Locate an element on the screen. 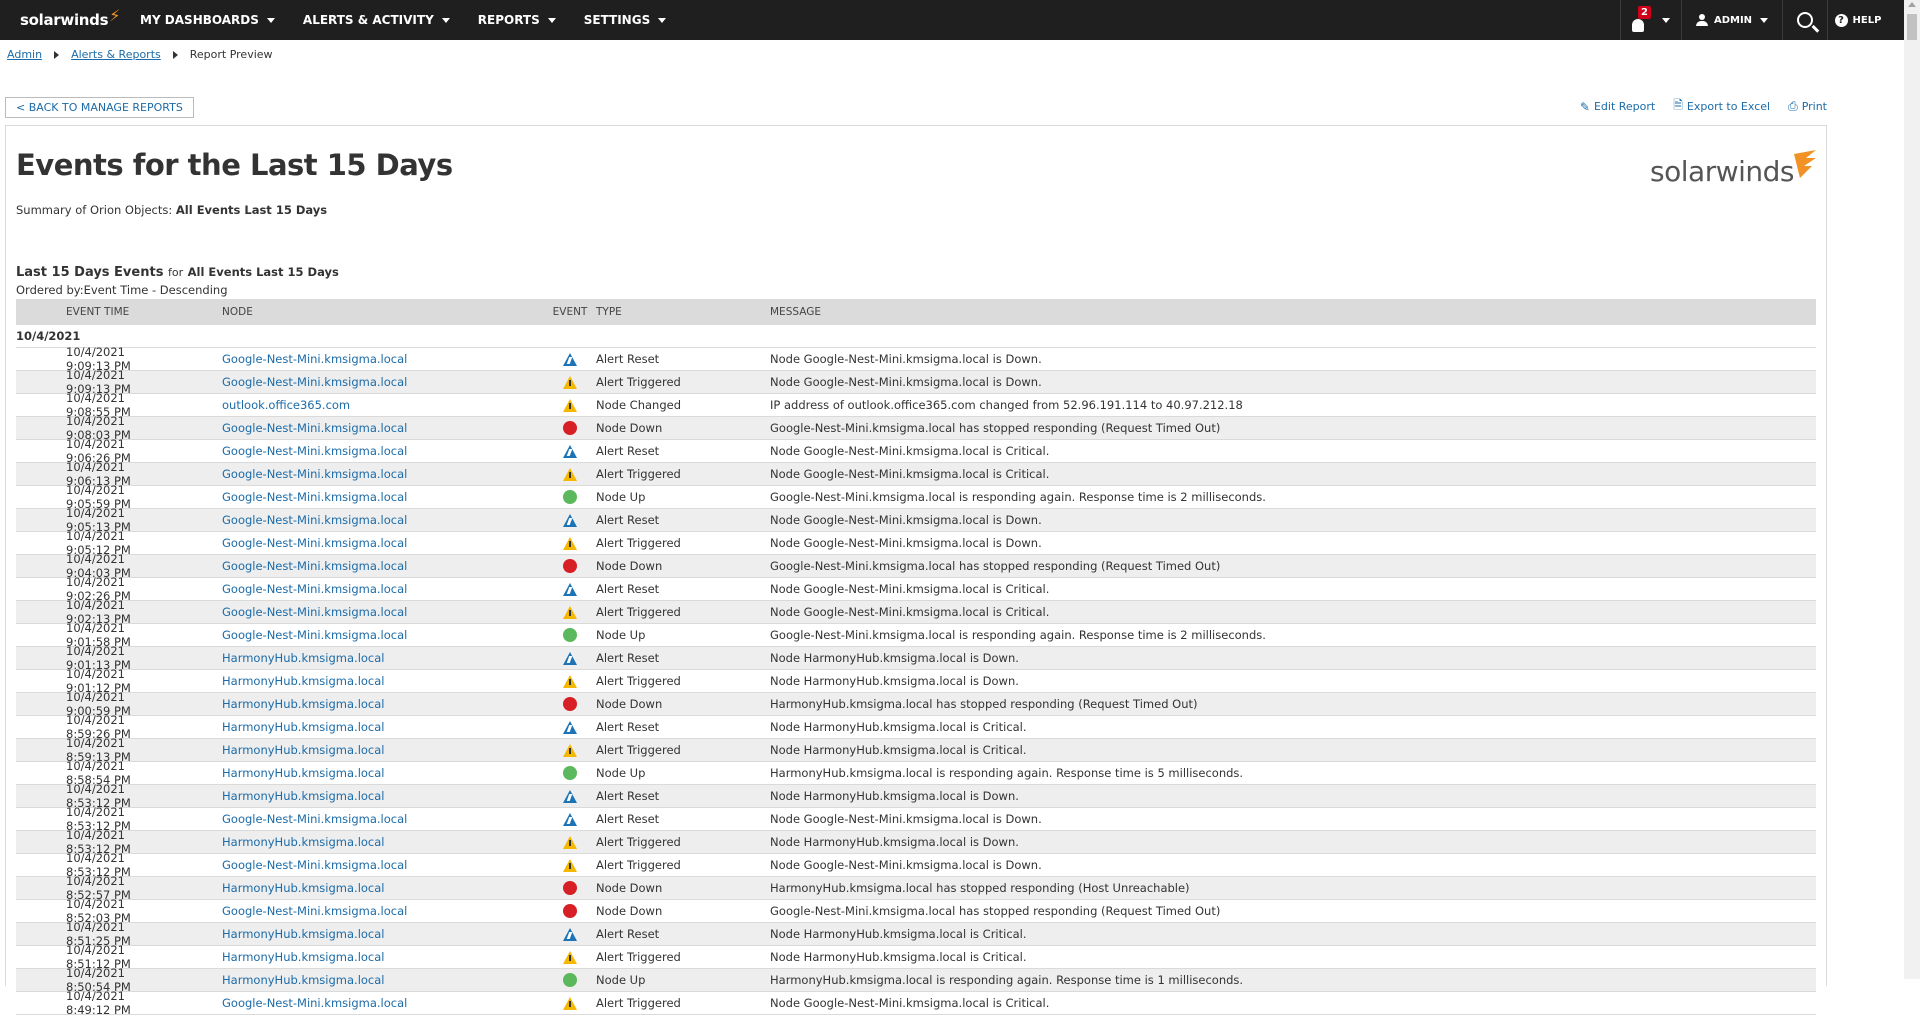 This screenshot has height=1017, width=1920. vertical-scrollbar is located at coordinates (1912, 489).